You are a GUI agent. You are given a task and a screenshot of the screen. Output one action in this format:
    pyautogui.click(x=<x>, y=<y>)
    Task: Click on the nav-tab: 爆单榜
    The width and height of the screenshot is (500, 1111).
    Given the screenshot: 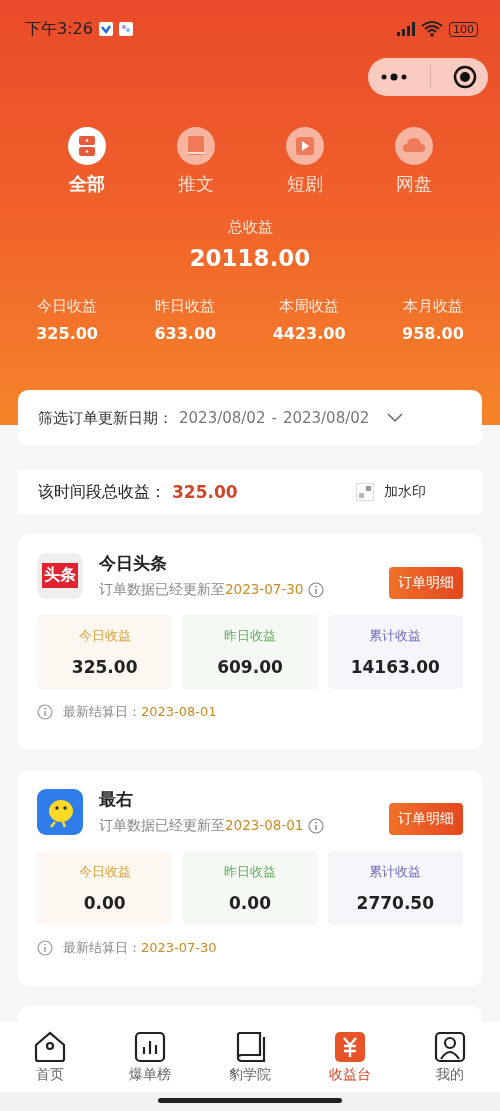 What is the action you would take?
    pyautogui.click(x=150, y=1057)
    